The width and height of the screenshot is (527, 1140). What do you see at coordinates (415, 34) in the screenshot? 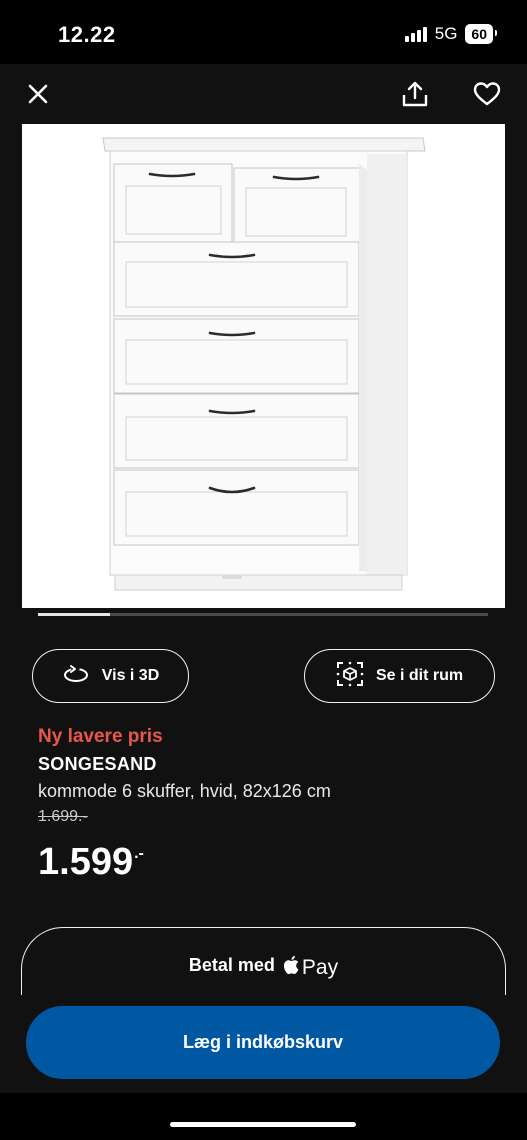
I see `signal-icon` at bounding box center [415, 34].